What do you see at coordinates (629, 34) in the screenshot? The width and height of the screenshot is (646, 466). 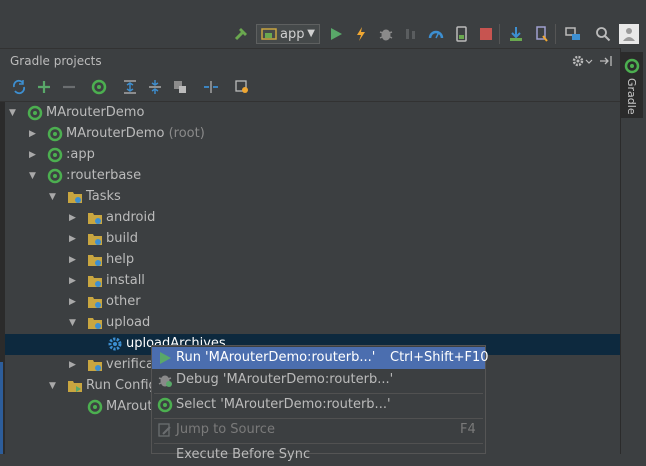 I see `user-icon` at bounding box center [629, 34].